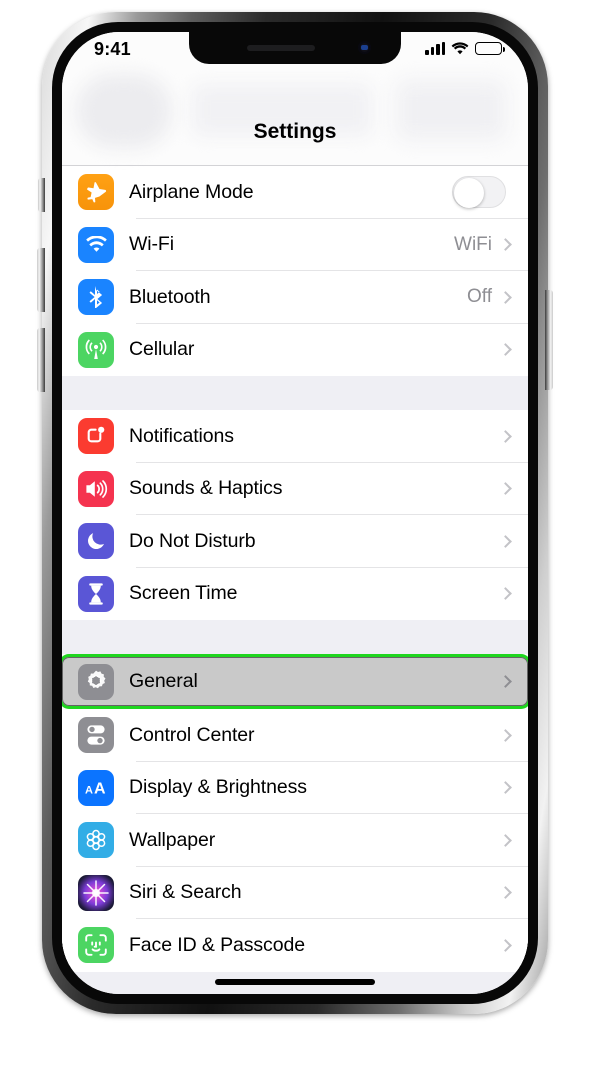 This screenshot has height=1070, width=590. I want to click on settings-row-display-brightness: A A Display & Brightness, so click(295, 787).